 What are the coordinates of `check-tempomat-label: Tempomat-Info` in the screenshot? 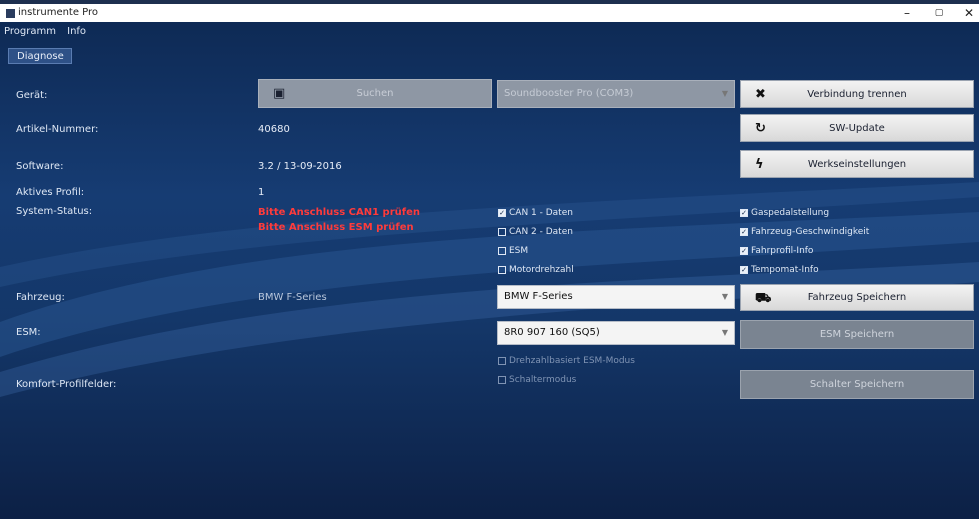 It's located at (785, 270).